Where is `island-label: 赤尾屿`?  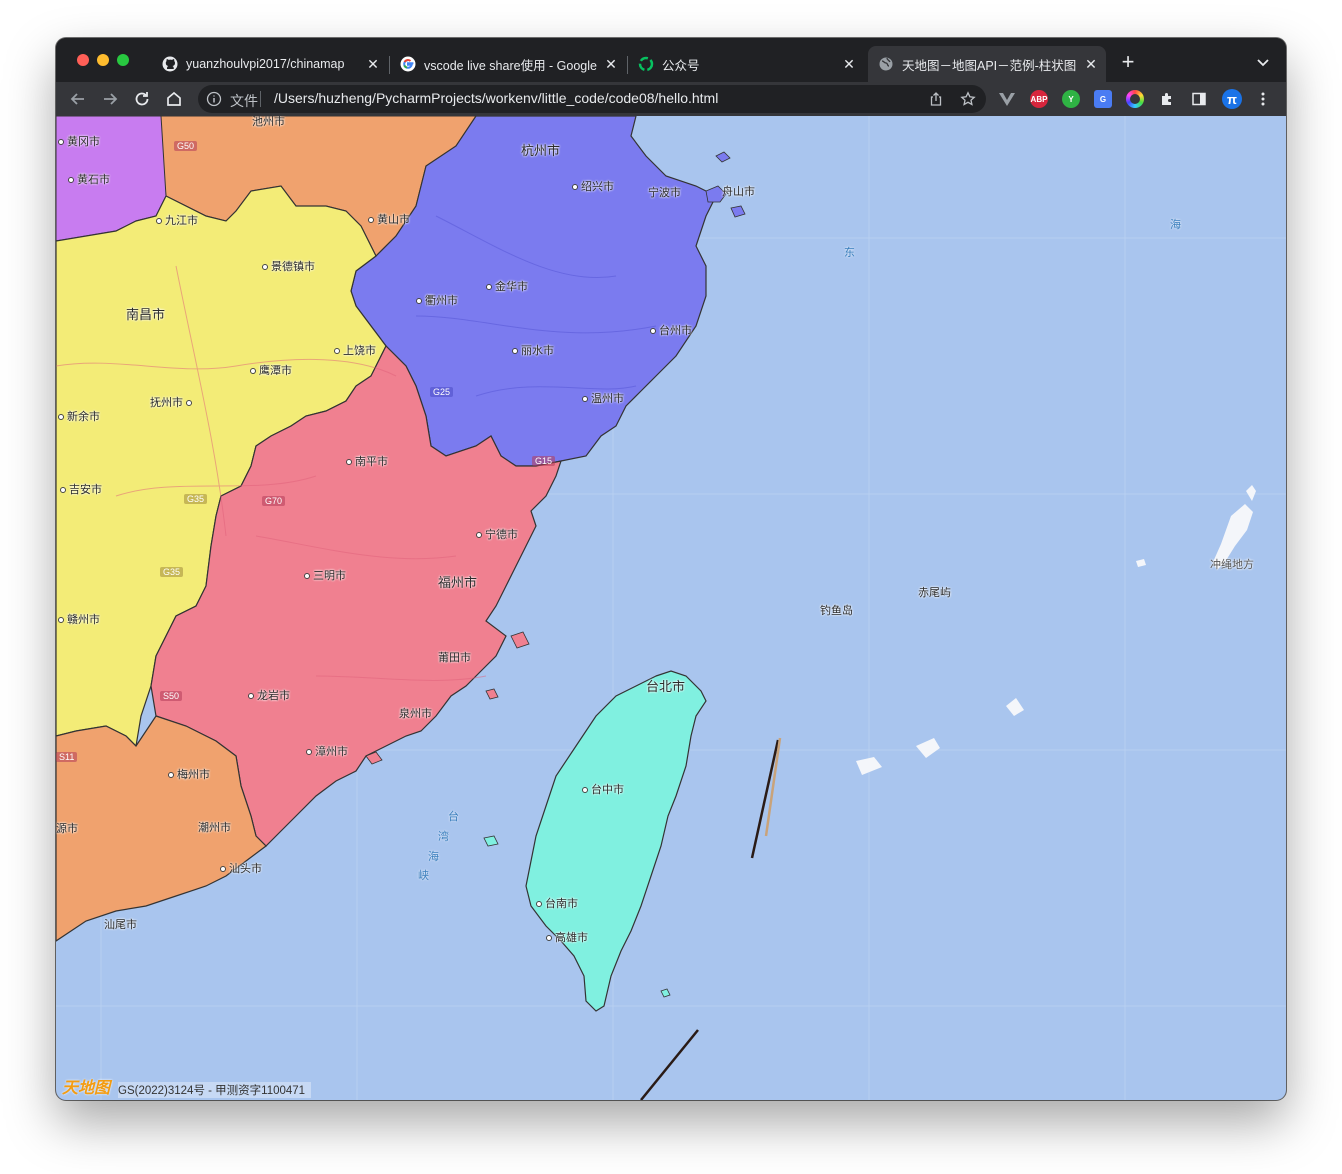
island-label: 赤尾屿 is located at coordinates (934, 593).